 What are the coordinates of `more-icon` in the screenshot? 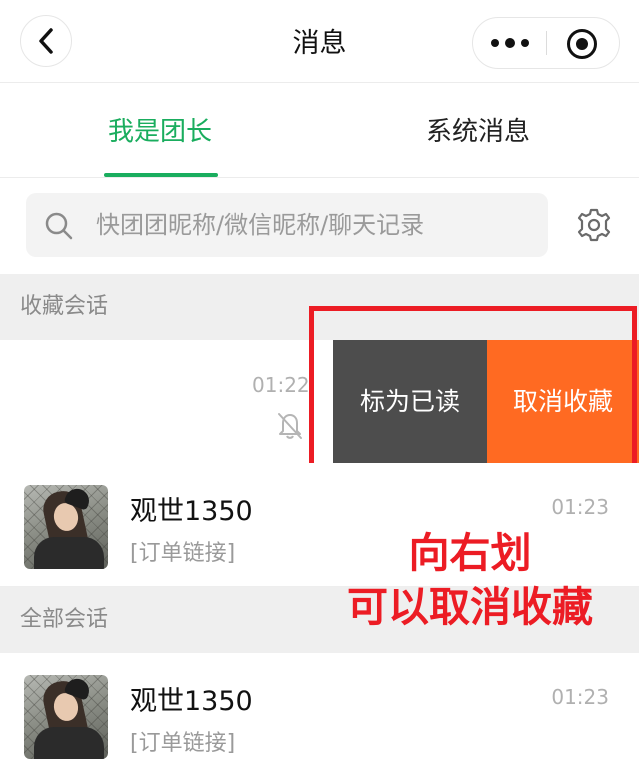 It's located at (494, 43).